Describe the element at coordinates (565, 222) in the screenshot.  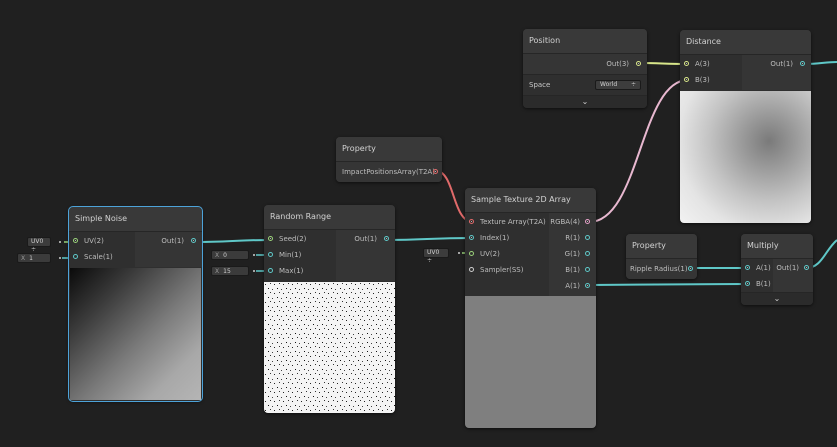
I see `port-label: RGBA(4)` at that location.